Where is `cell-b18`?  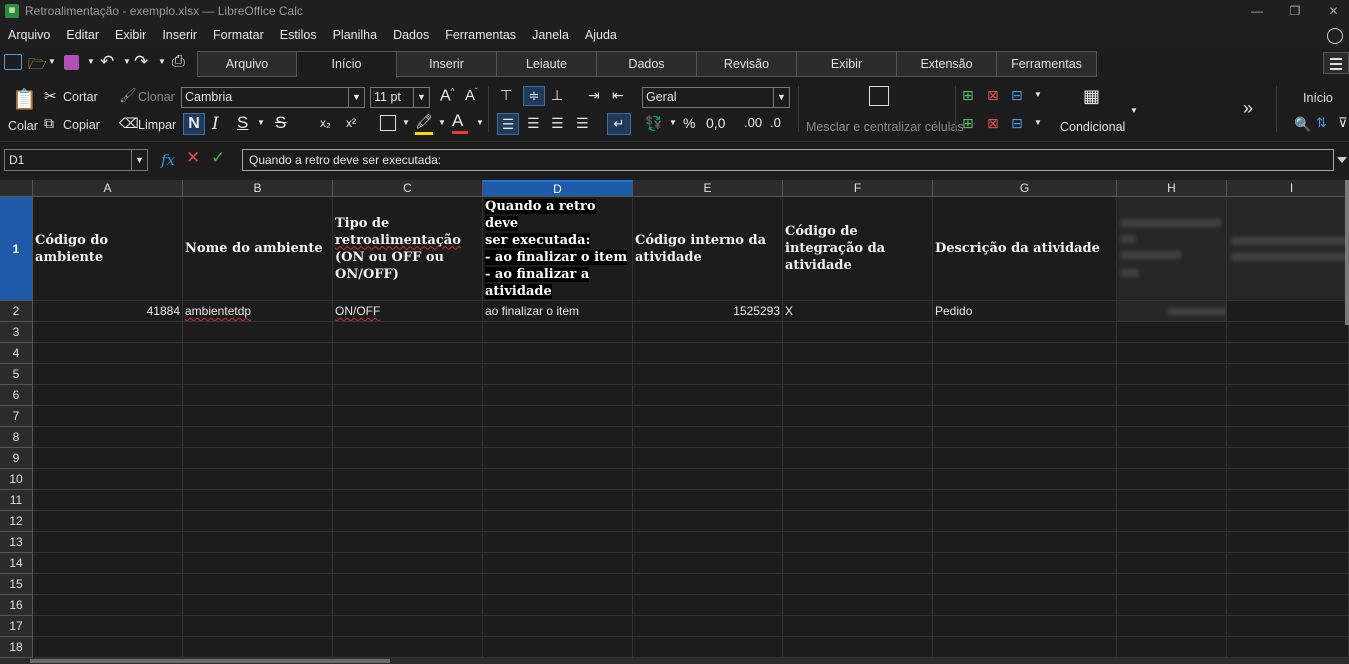 cell-b18 is located at coordinates (258, 647).